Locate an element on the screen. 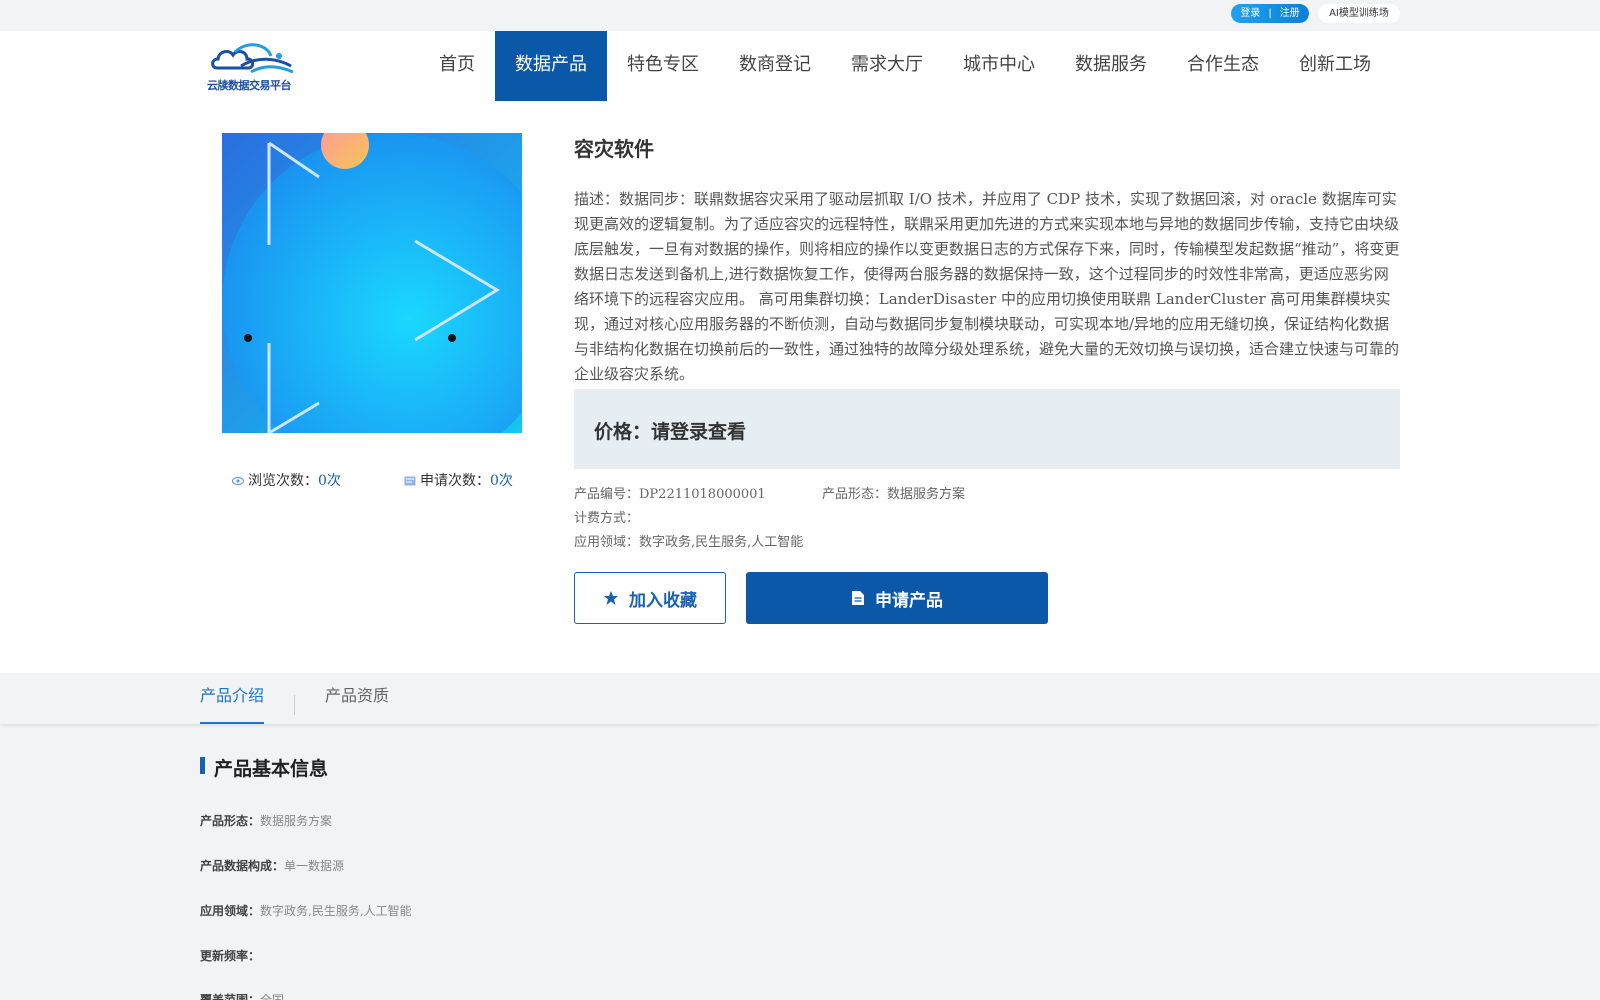 This screenshot has height=1000, width=1600. info-key: 应用领域： is located at coordinates (230, 911).